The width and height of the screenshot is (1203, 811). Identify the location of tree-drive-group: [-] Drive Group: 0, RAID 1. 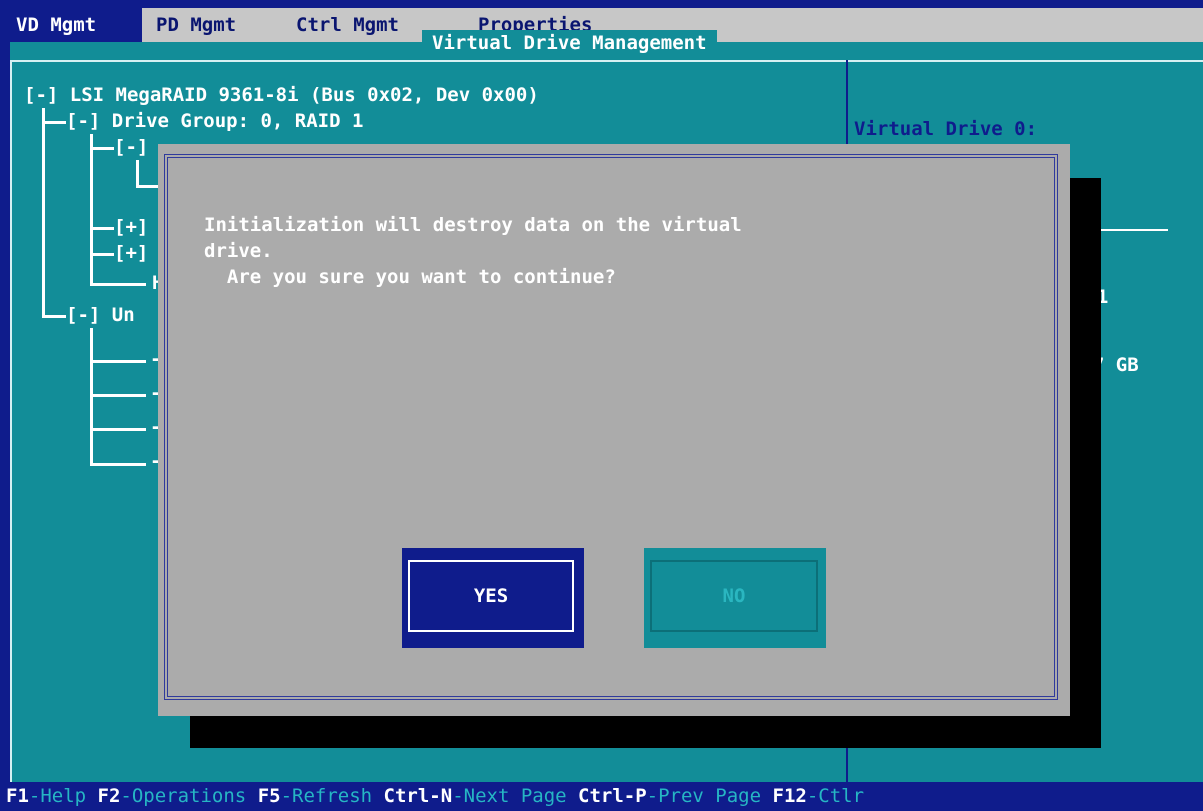
(214, 121).